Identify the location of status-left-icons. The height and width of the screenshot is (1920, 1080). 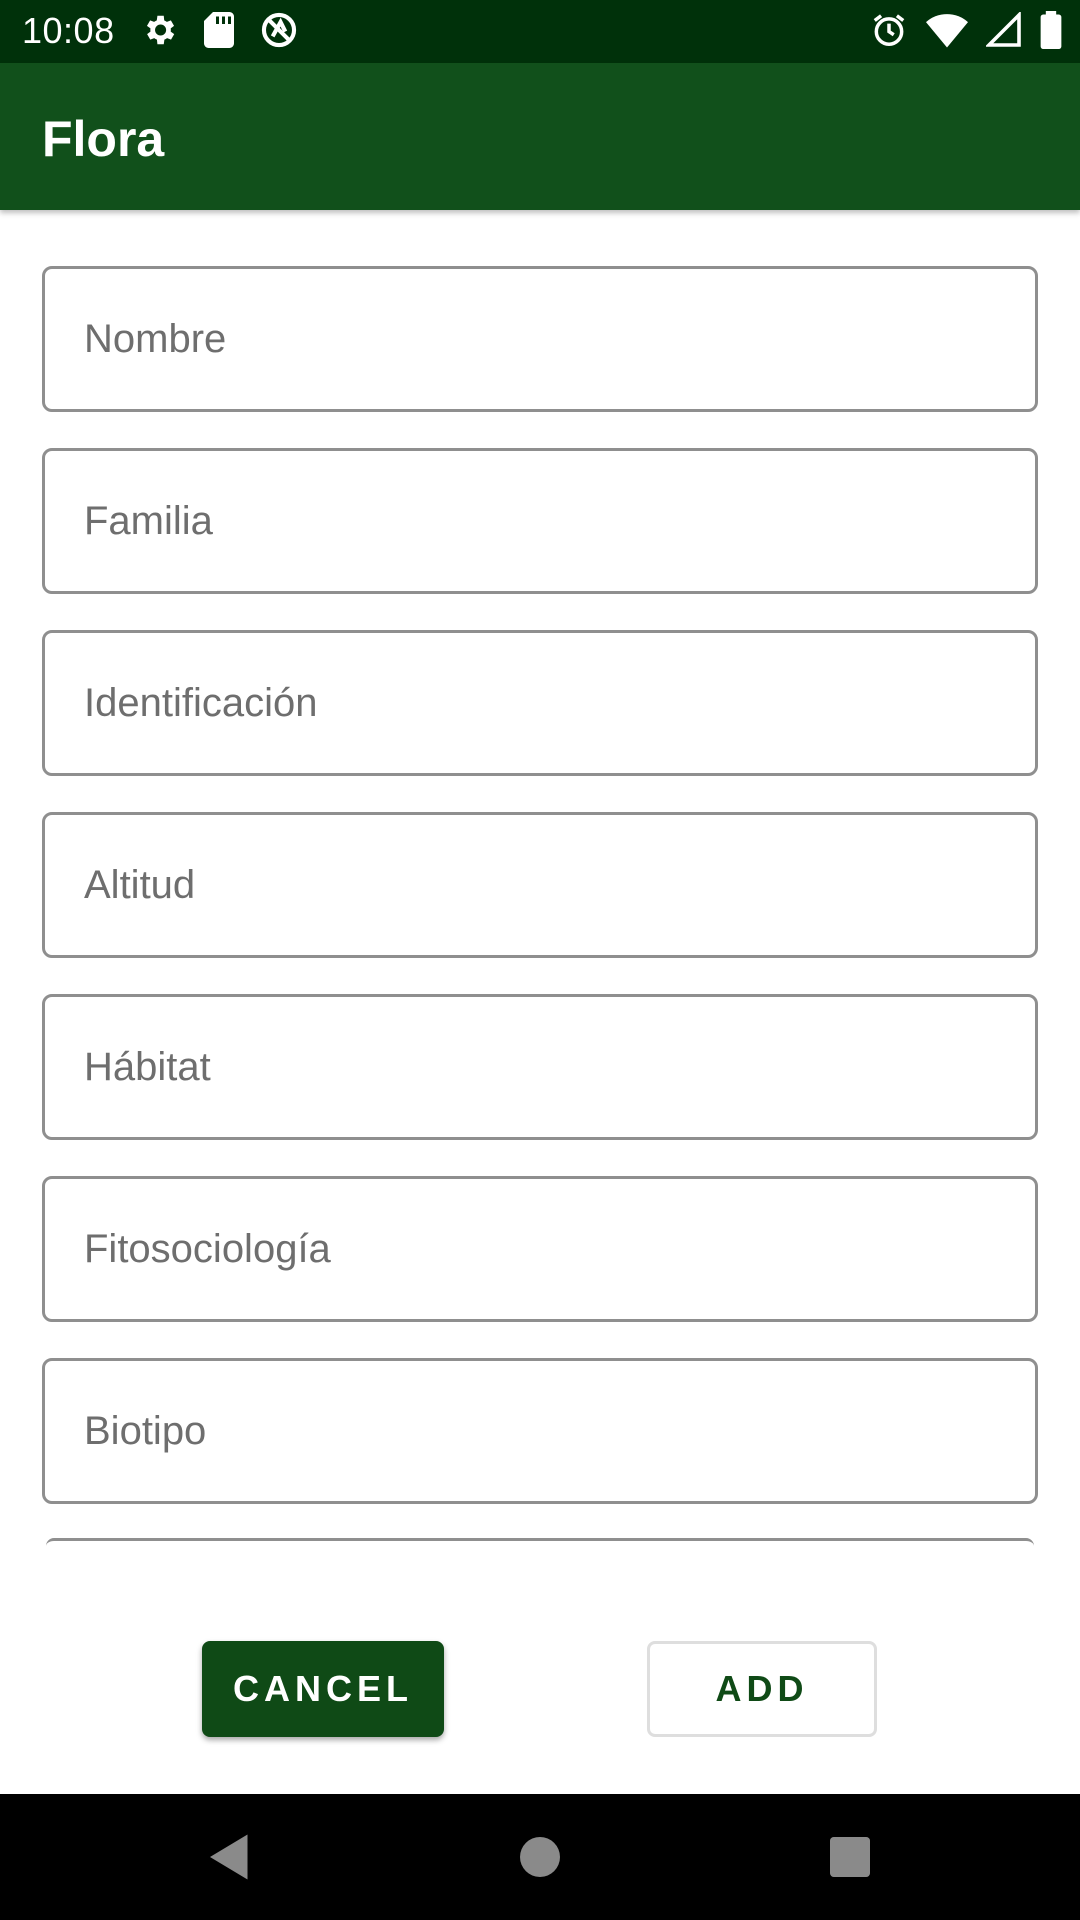
(219, 32).